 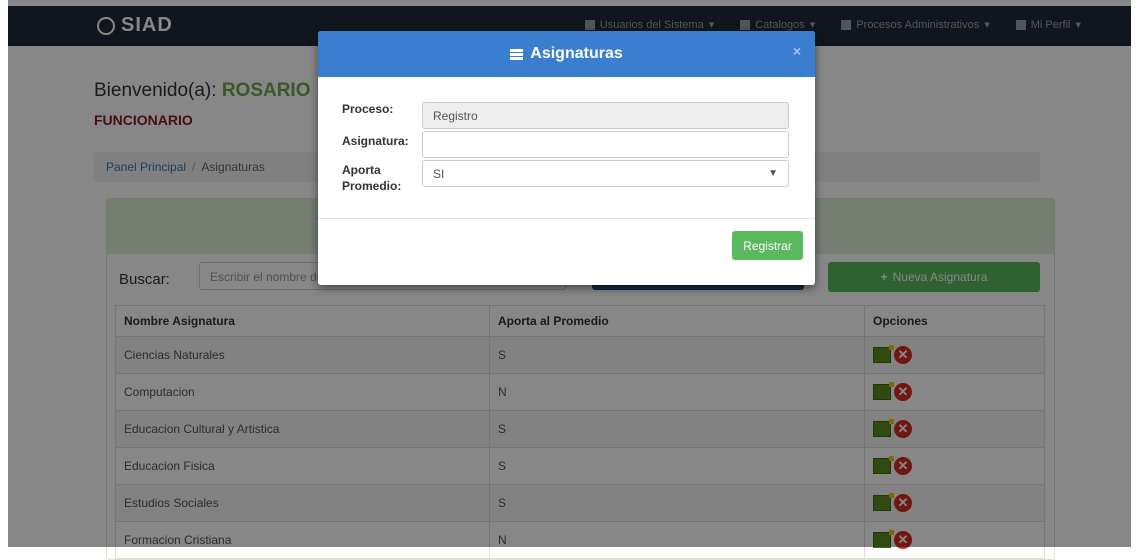 What do you see at coordinates (1135, 273) in the screenshot?
I see `right-border` at bounding box center [1135, 273].